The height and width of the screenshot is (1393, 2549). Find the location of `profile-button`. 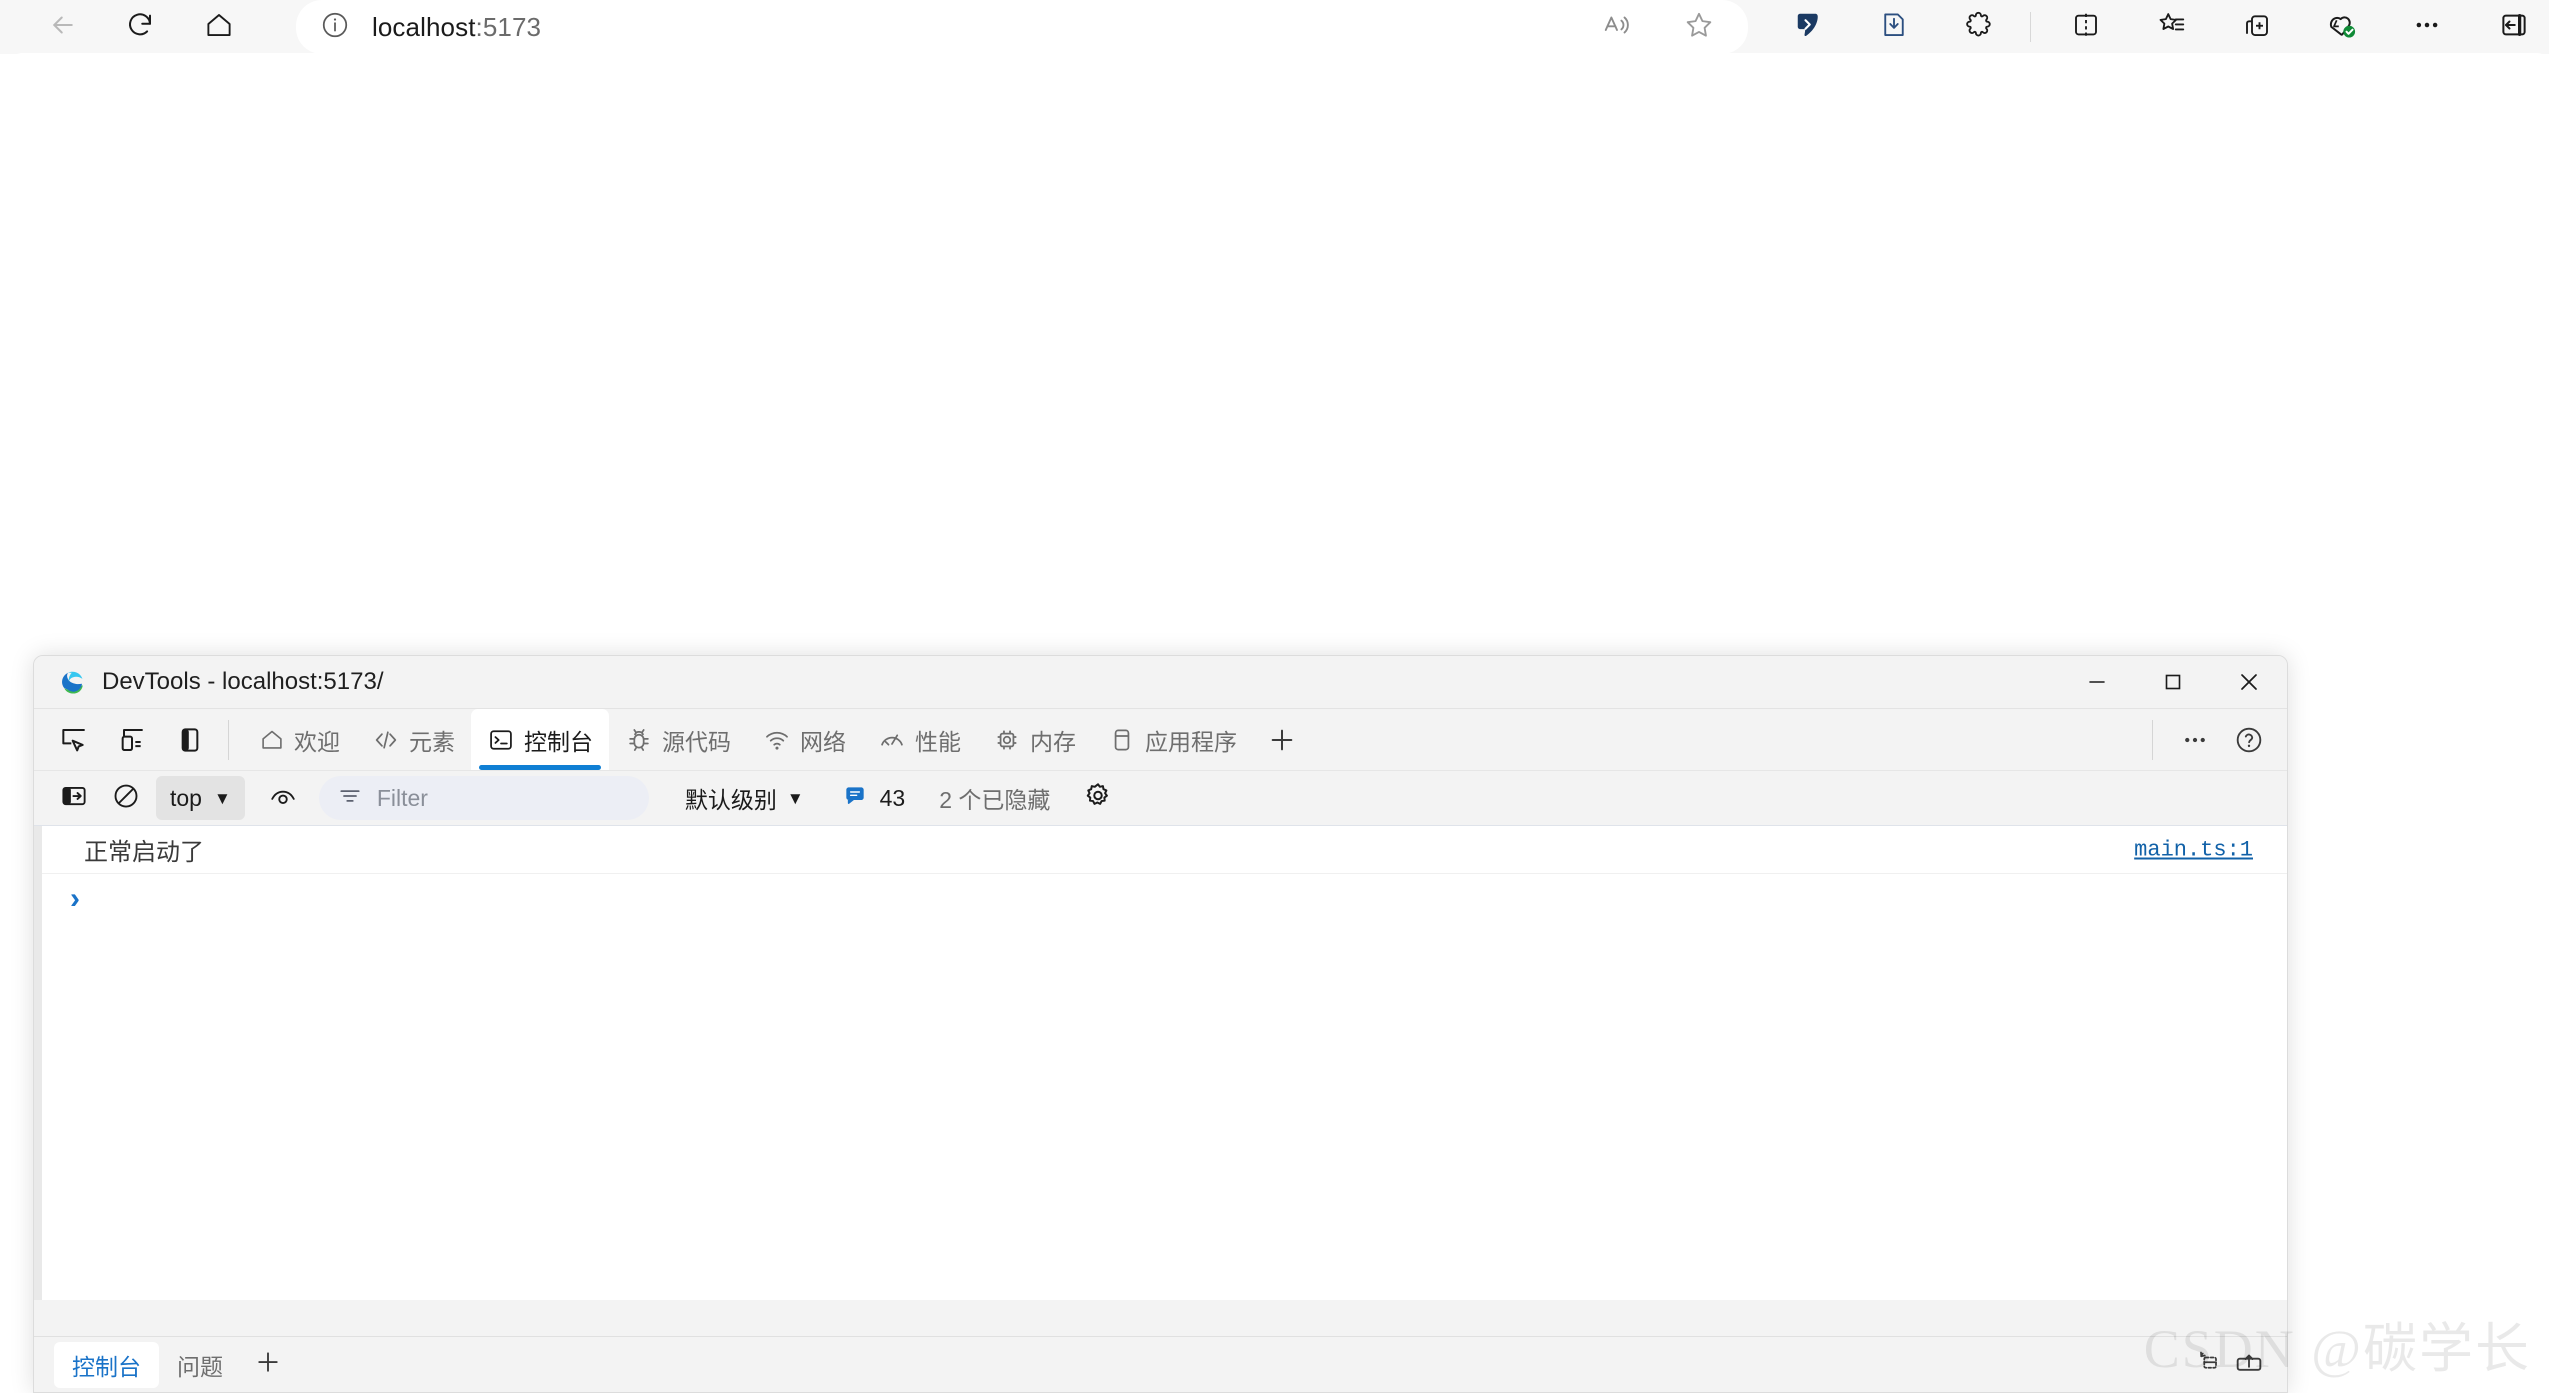

profile-button is located at coordinates (2342, 27).